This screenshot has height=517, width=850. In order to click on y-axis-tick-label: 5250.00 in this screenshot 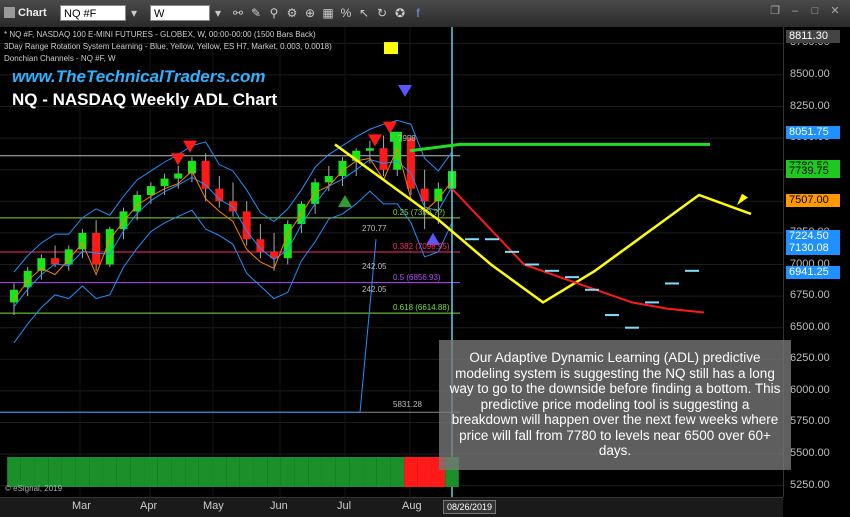, I will do `click(810, 484)`.